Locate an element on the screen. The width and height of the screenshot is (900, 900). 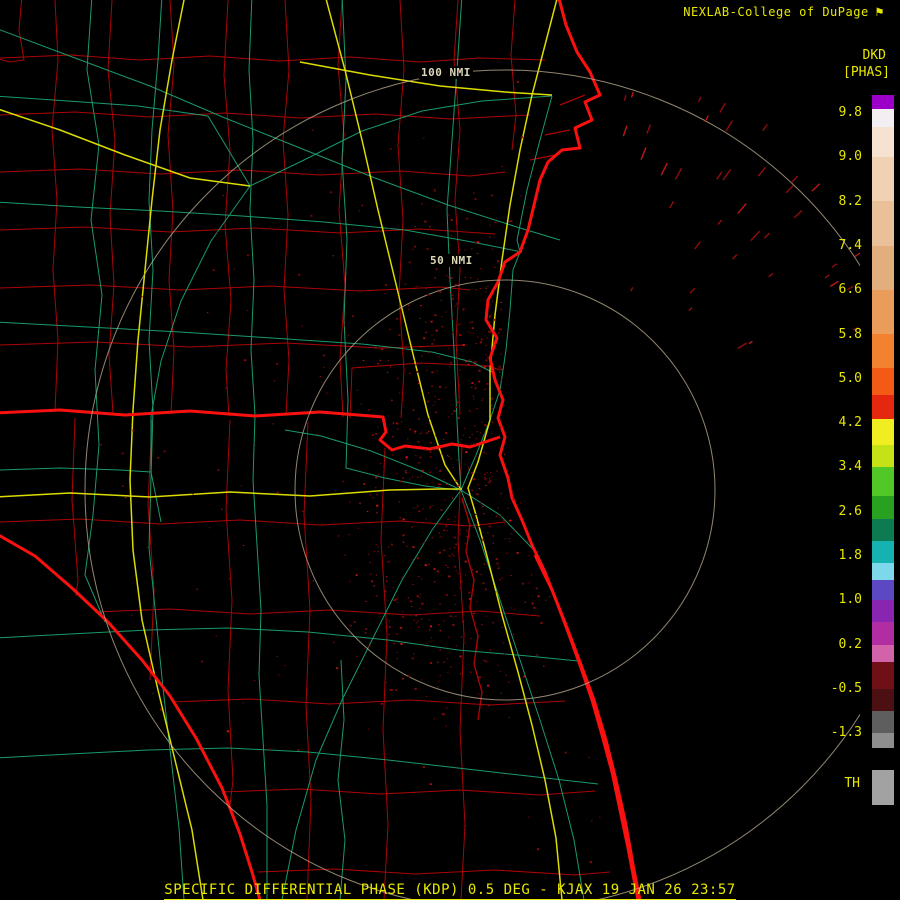
brand-text: NEXLAB-College of DuPage is located at coordinates (776, 12).